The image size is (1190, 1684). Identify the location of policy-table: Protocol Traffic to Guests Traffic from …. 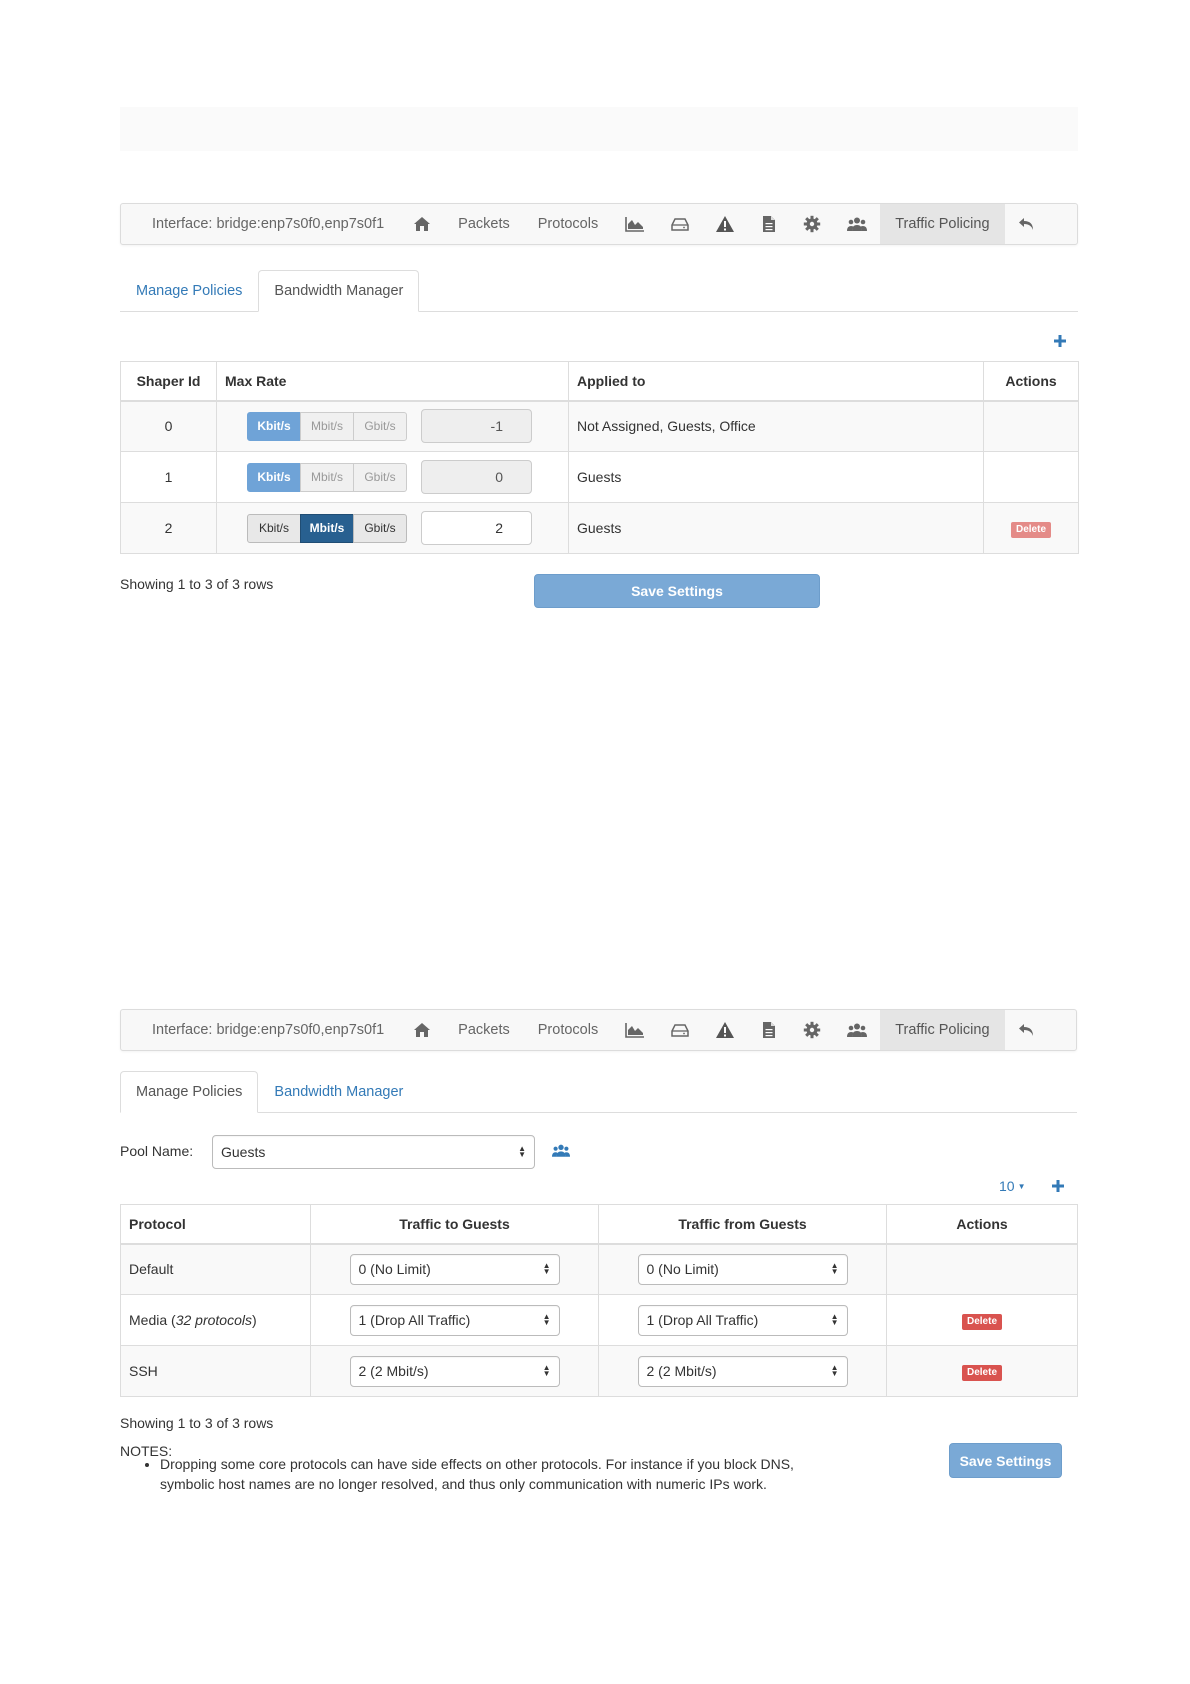
(599, 1300).